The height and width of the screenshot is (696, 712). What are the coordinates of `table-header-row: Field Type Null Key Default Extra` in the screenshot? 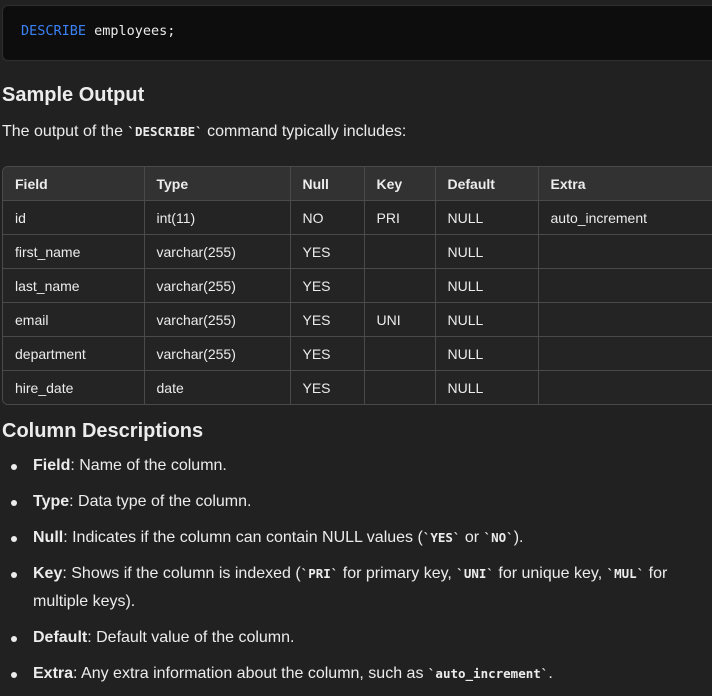 It's located at (357, 184).